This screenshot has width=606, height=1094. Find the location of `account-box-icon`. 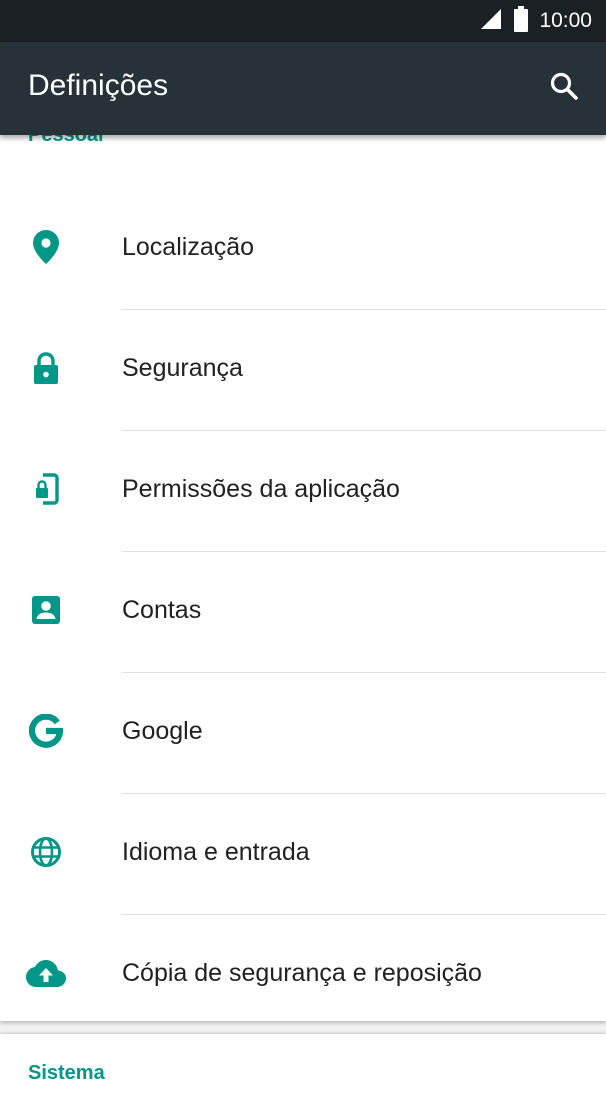

account-box-icon is located at coordinates (46, 610).